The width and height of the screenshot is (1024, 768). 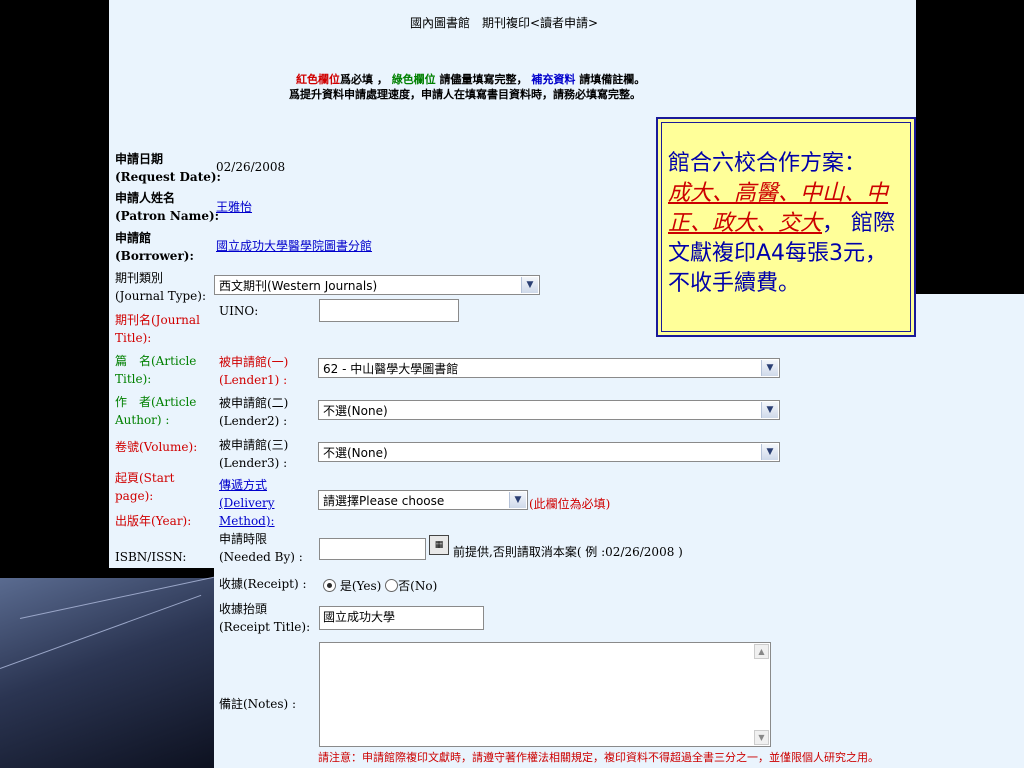 I want to click on year-label: 出版年(Year):, so click(x=153, y=521).